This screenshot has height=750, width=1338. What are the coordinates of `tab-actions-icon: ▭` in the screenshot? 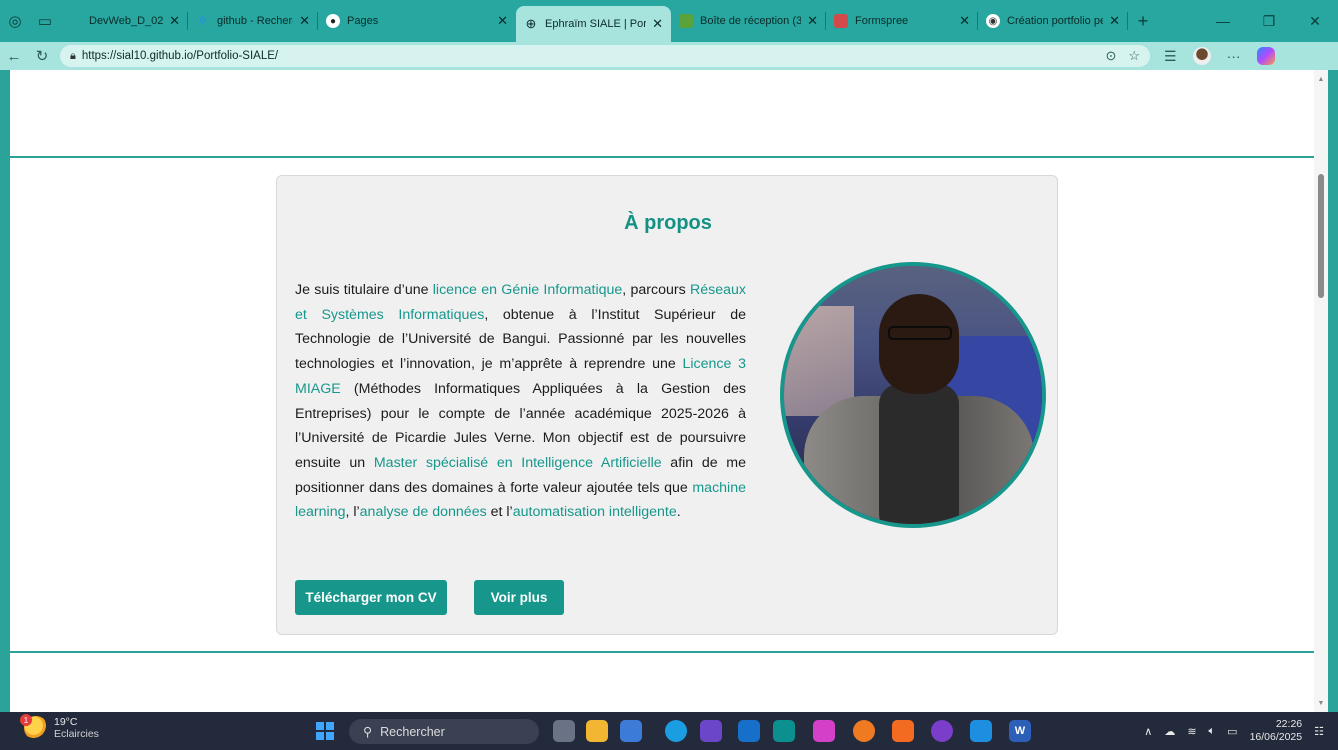 It's located at (45, 21).